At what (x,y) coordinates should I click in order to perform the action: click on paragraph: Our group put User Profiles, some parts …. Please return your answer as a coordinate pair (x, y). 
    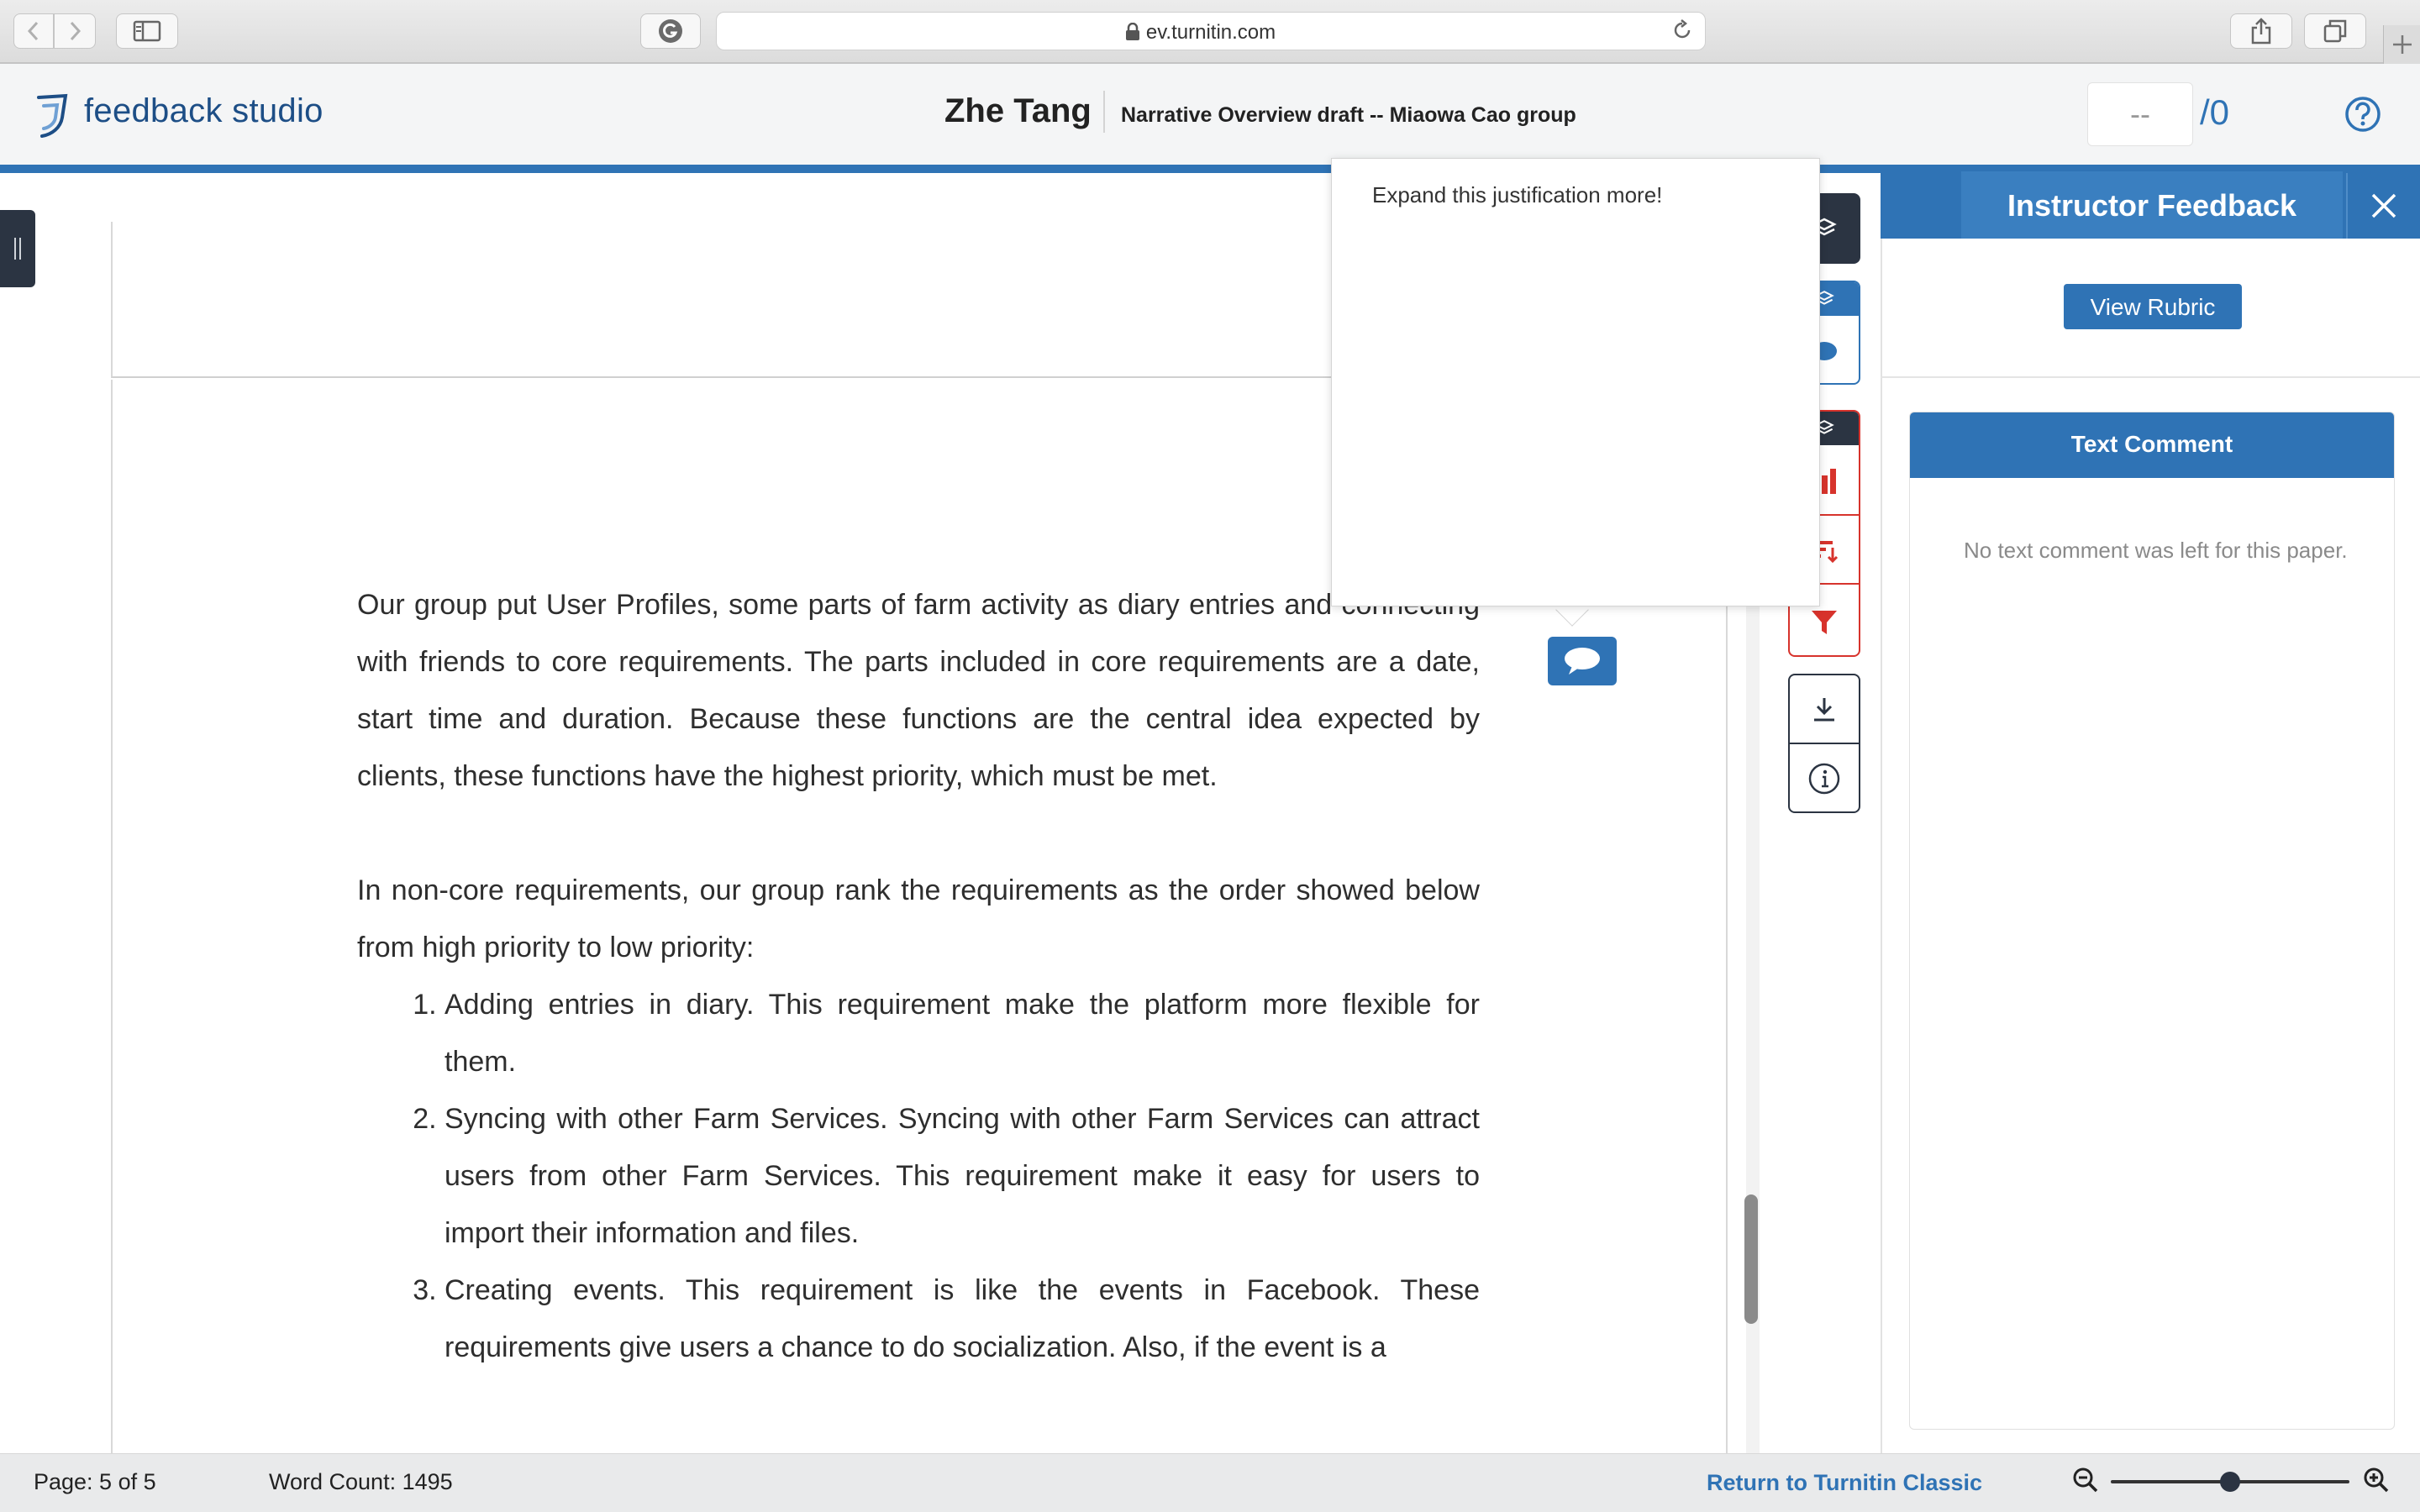
    Looking at the image, I should click on (918, 690).